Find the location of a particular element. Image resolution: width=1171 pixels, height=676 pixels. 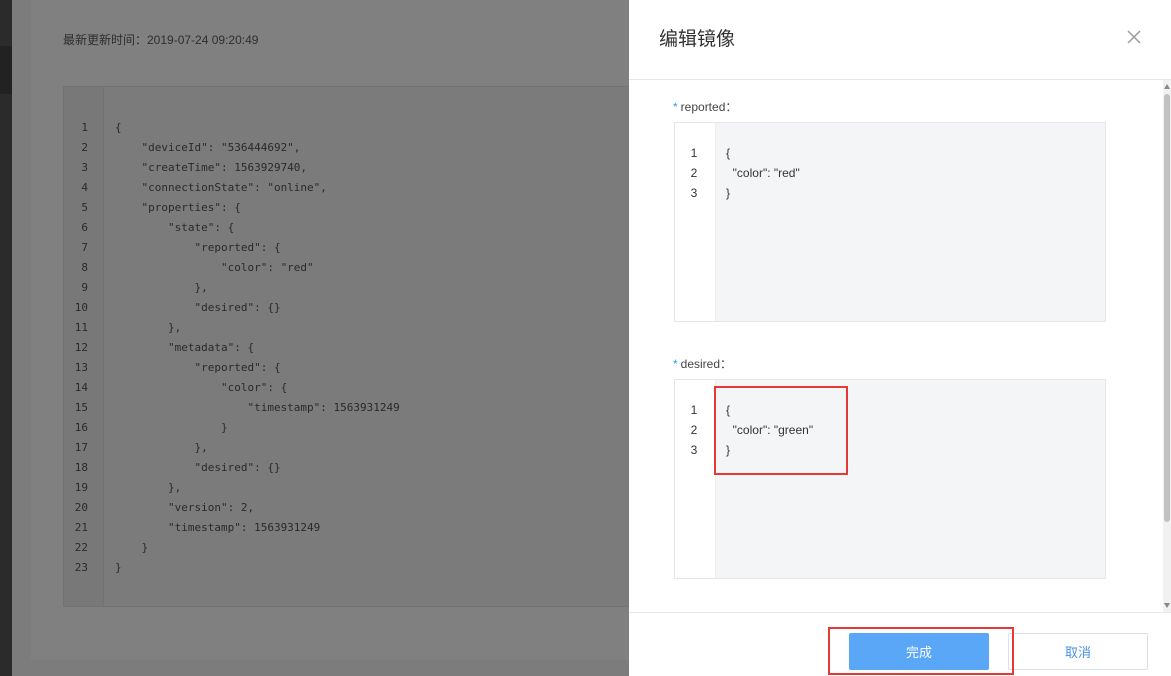

line-number: 15 is located at coordinates (81, 407).